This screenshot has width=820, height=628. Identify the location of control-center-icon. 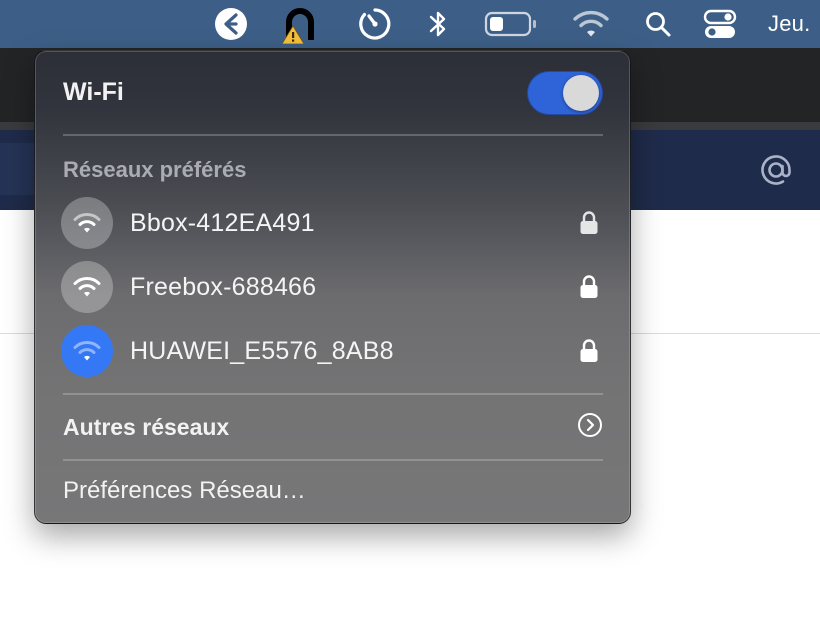
(720, 24).